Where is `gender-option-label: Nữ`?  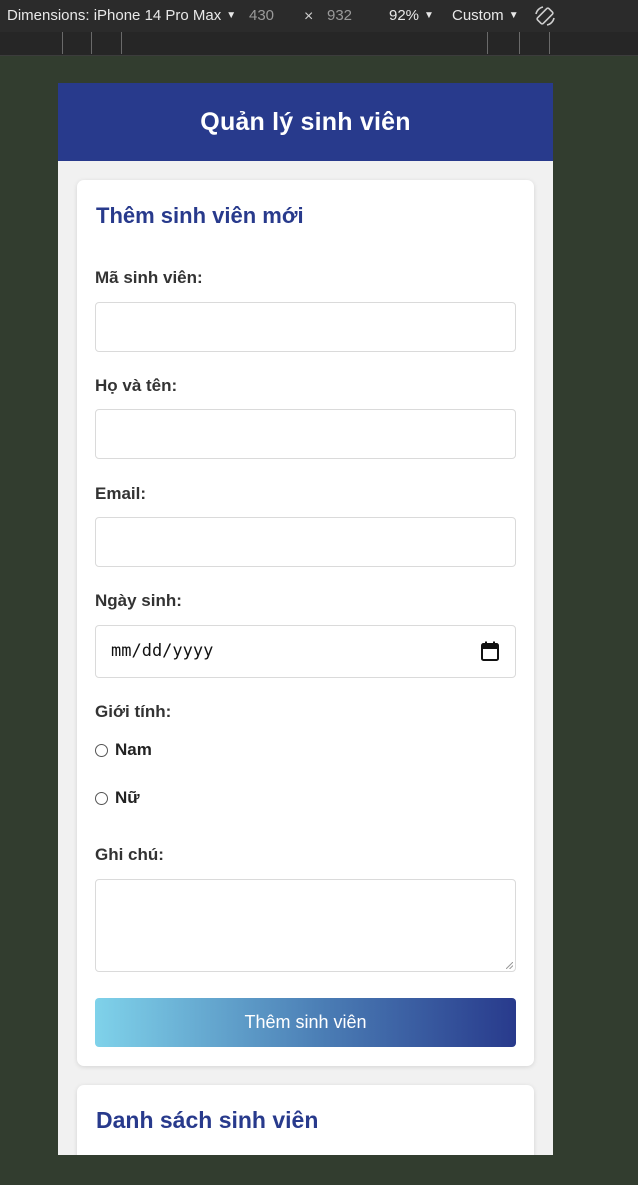
gender-option-label: Nữ is located at coordinates (127, 797).